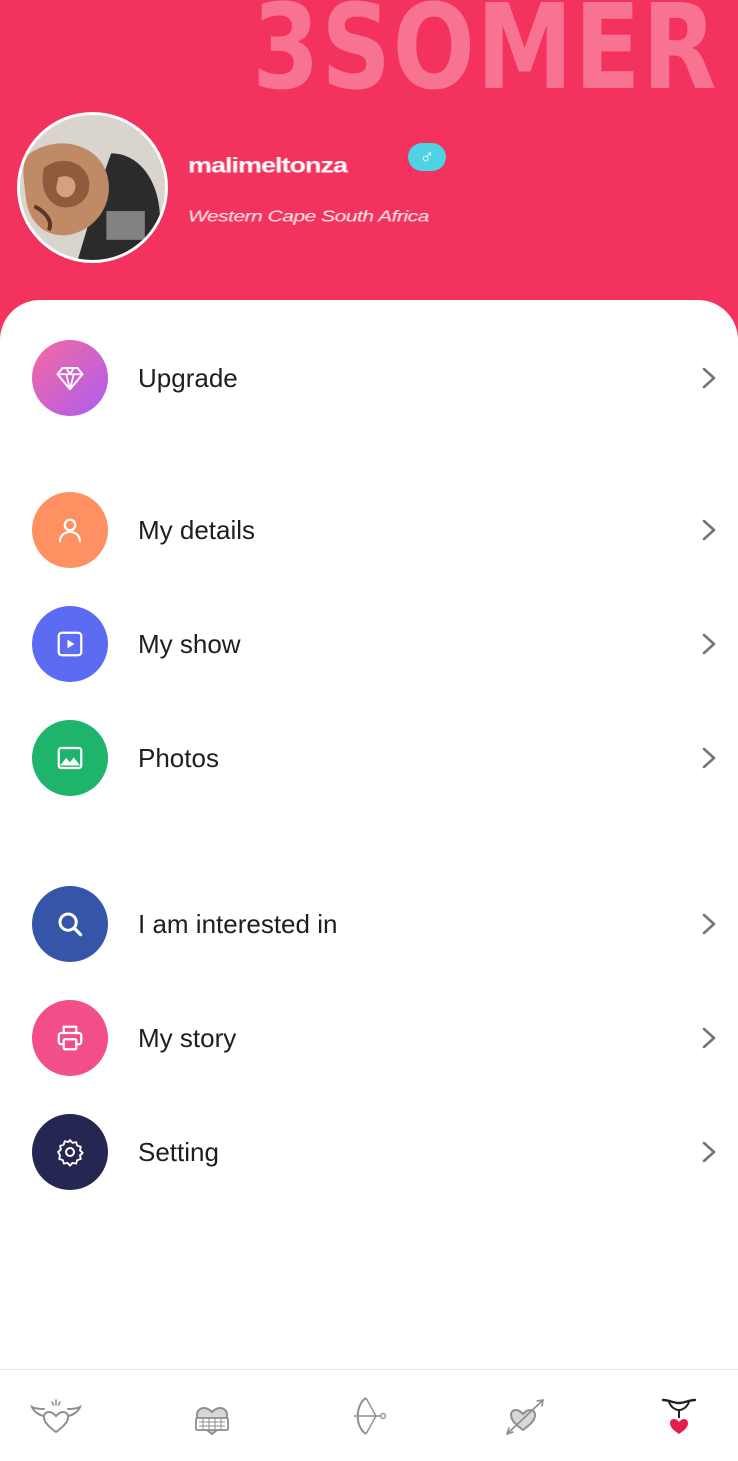  What do you see at coordinates (369, 378) in the screenshot?
I see `menu-item-upgrade: Upgrade` at bounding box center [369, 378].